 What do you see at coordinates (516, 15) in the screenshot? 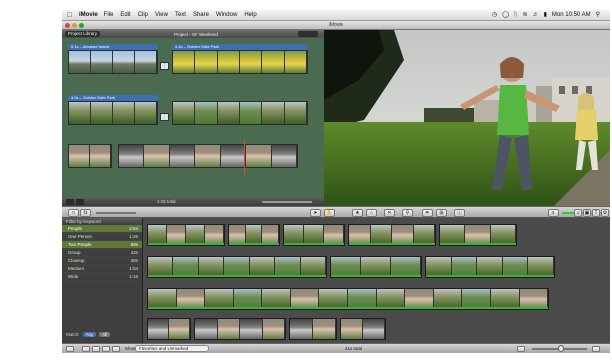
I see `bluetooth-icon: ᚢ` at bounding box center [516, 15].